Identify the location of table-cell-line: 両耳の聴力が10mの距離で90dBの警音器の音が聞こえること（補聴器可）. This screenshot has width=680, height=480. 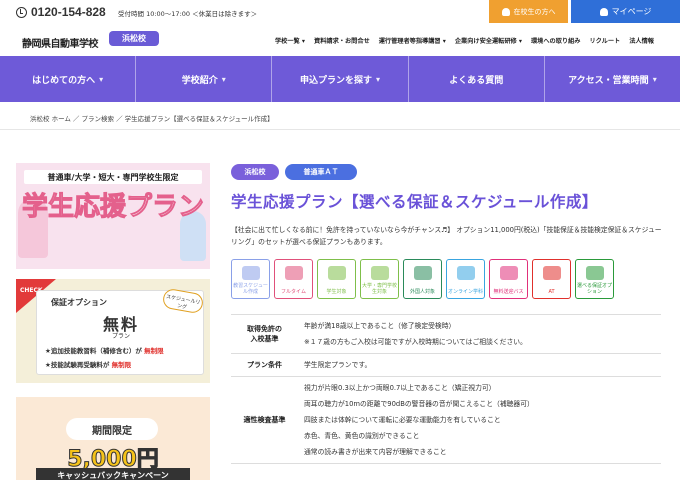
(419, 404).